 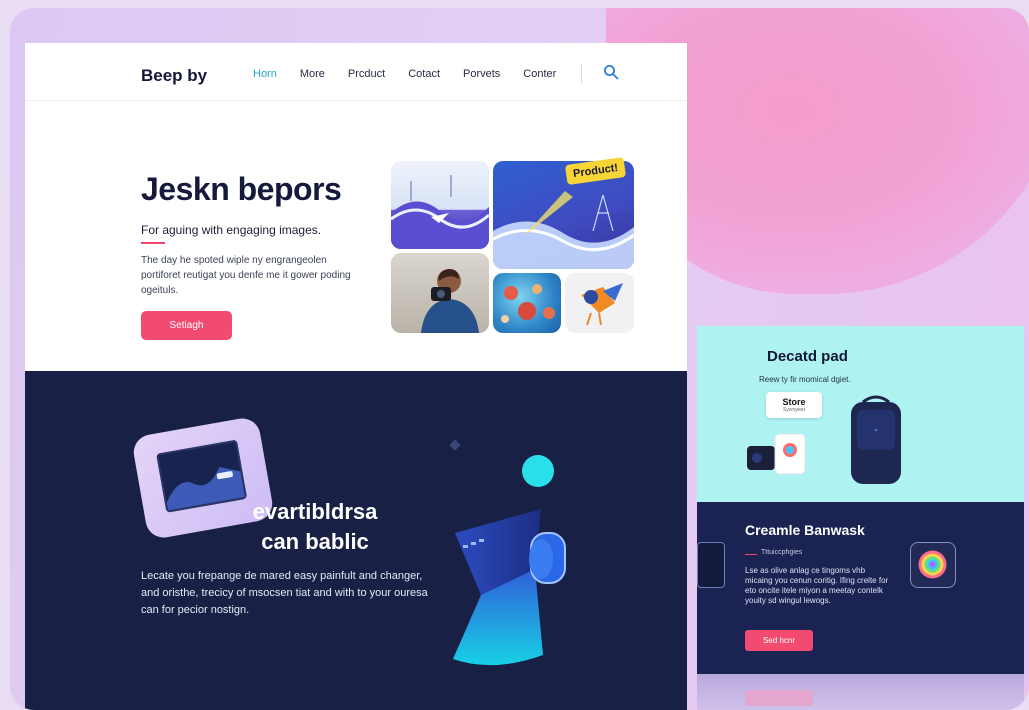 I want to click on color-burst-icon, so click(x=932, y=564).